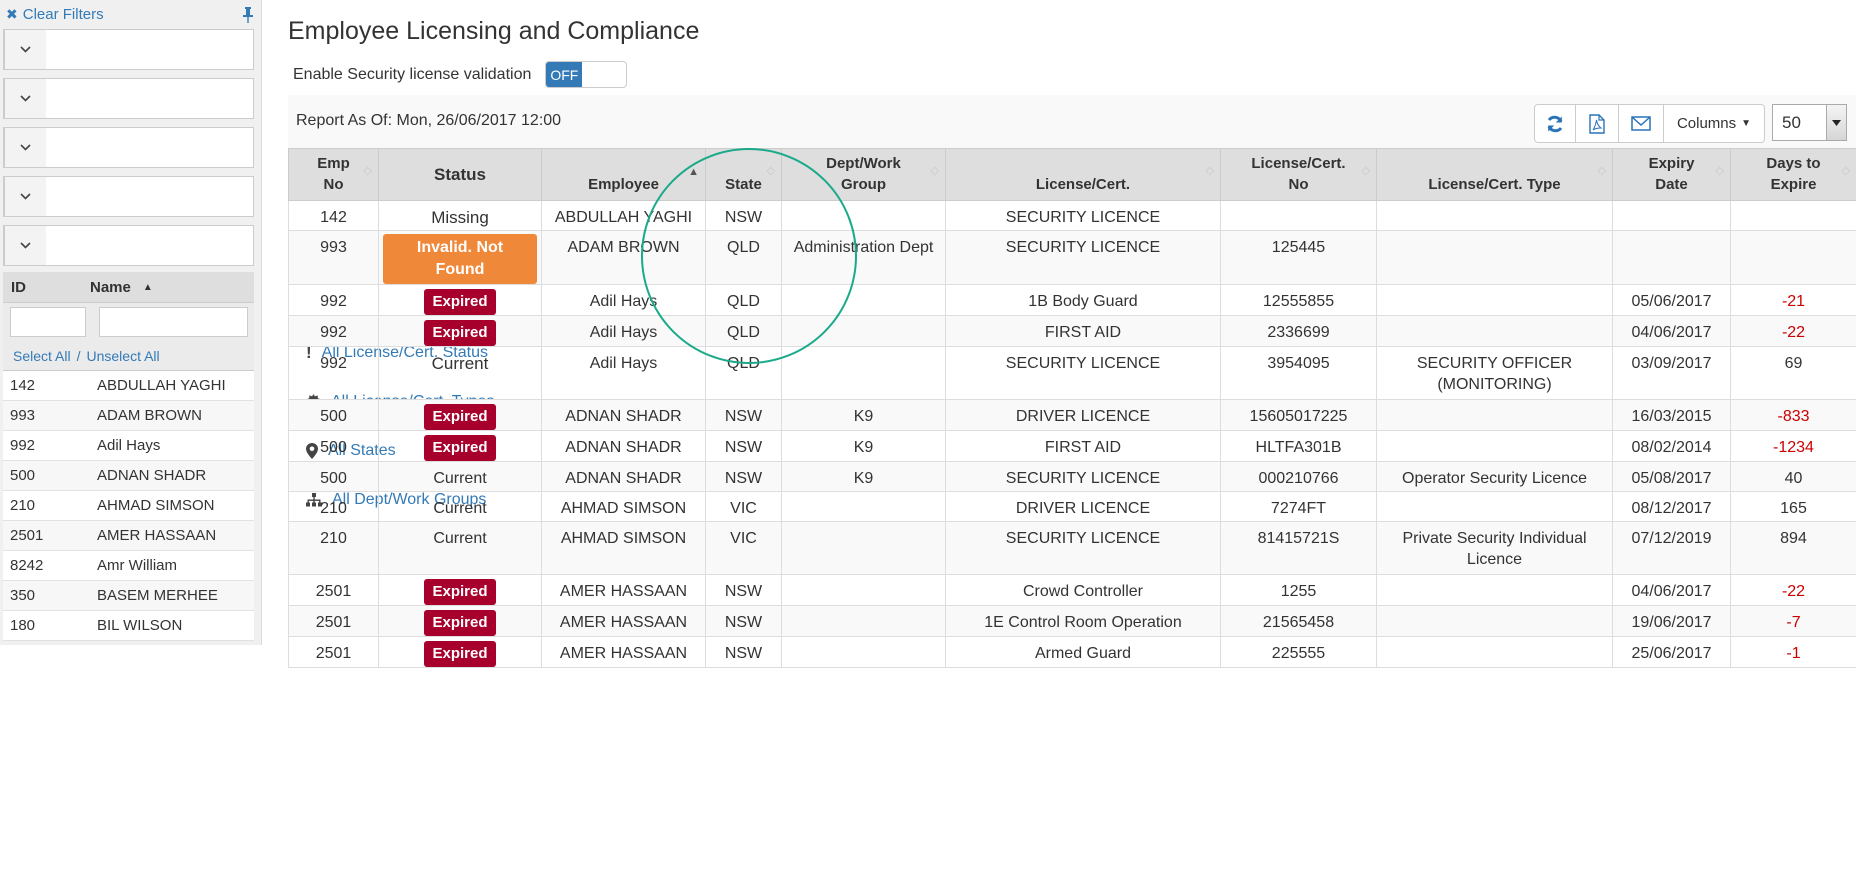 This screenshot has width=1856, height=871. Describe the element at coordinates (1793, 300) in the screenshot. I see `days-cell: -21` at that location.